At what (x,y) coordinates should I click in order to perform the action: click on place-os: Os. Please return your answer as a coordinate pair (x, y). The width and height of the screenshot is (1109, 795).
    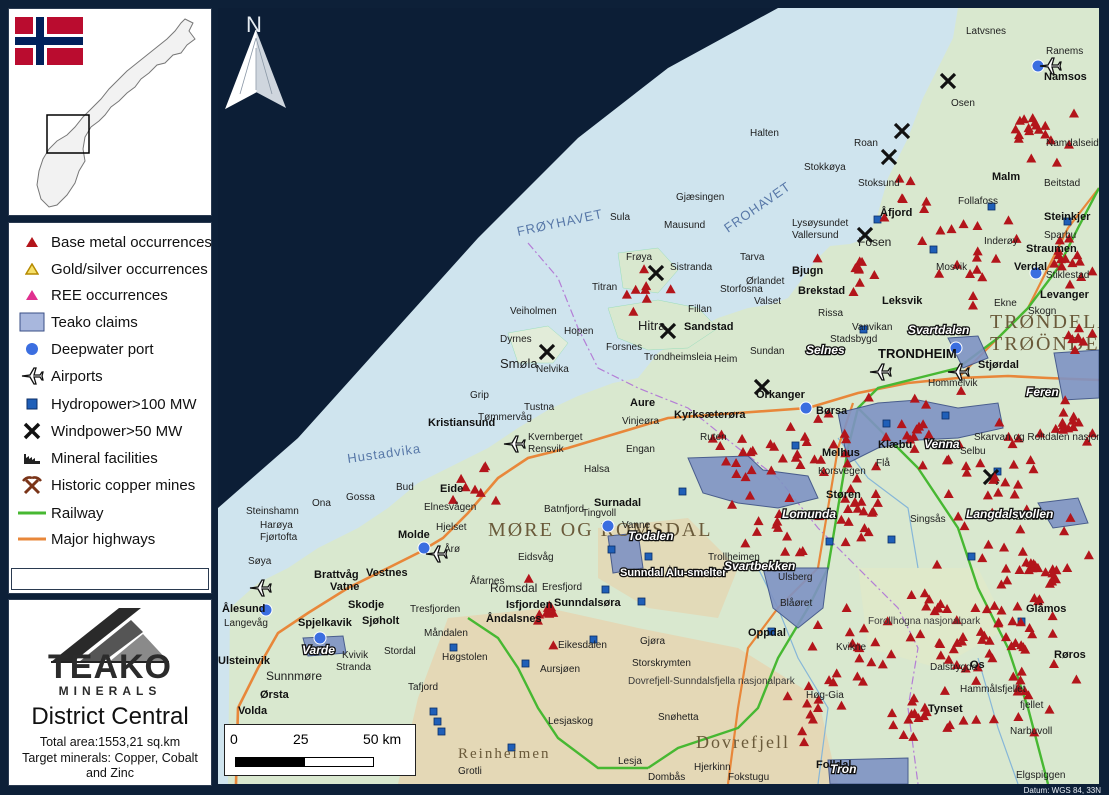
    Looking at the image, I should click on (977, 665).